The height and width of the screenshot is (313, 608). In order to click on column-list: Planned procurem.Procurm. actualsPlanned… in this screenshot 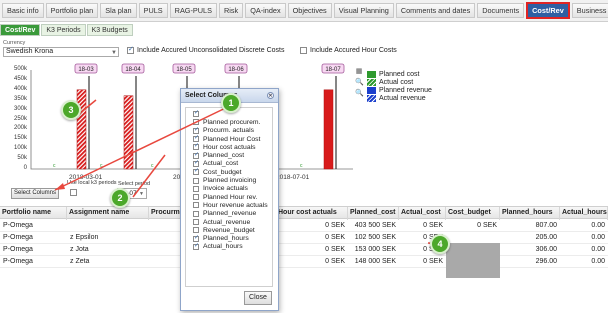, I will do `click(229, 197)`.